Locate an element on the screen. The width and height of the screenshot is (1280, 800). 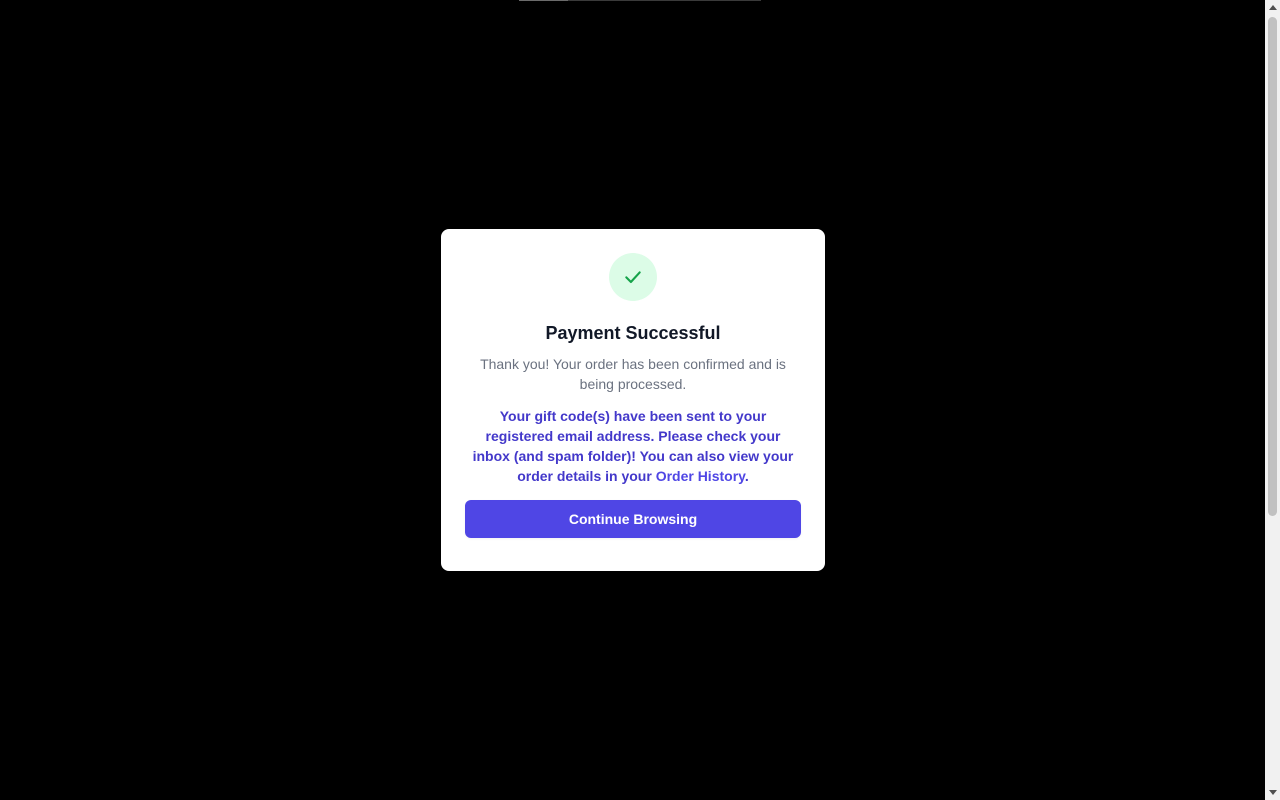
gift-code-note-end: . is located at coordinates (746, 476).